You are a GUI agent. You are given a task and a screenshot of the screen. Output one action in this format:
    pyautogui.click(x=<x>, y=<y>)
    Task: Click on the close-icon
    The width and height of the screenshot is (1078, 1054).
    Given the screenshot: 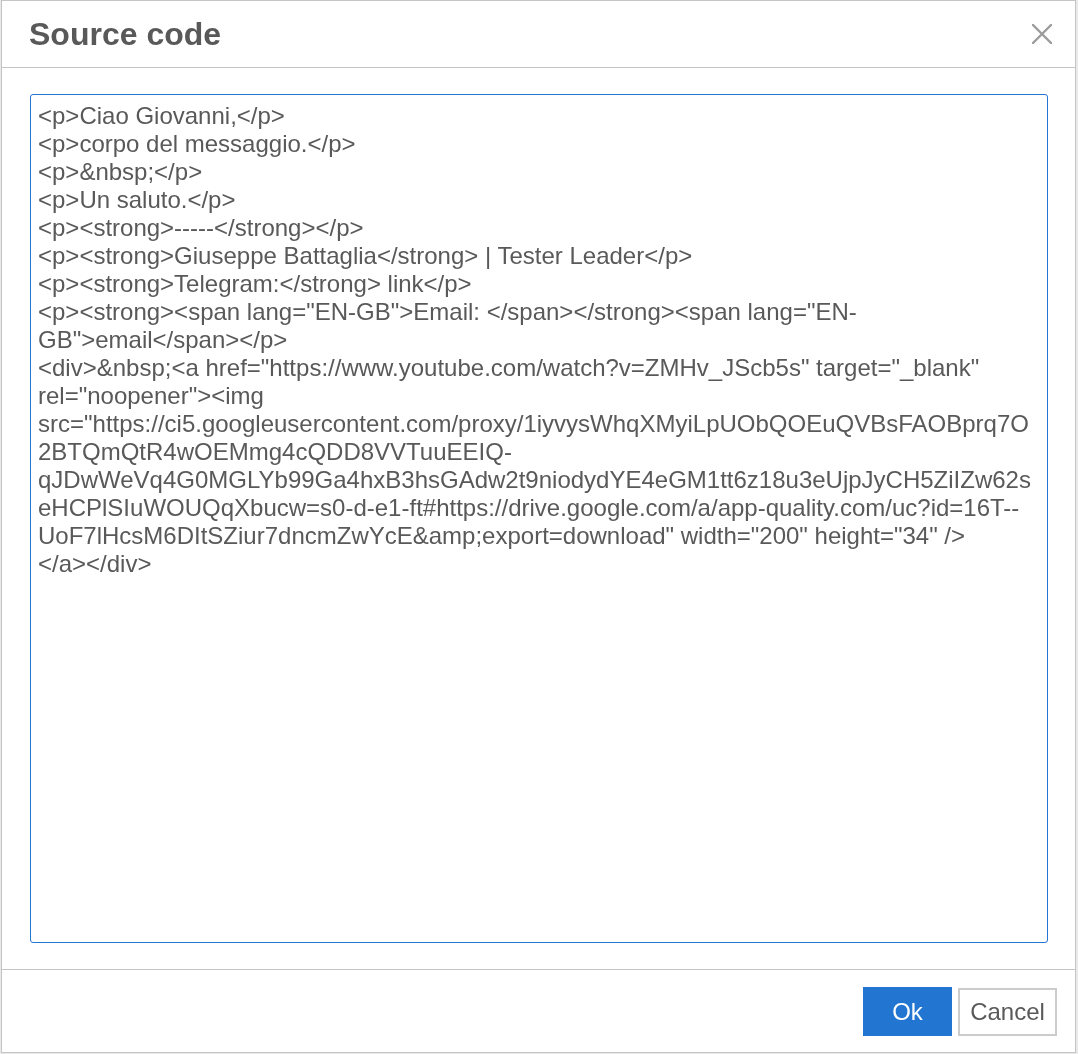 What is the action you would take?
    pyautogui.click(x=1042, y=34)
    